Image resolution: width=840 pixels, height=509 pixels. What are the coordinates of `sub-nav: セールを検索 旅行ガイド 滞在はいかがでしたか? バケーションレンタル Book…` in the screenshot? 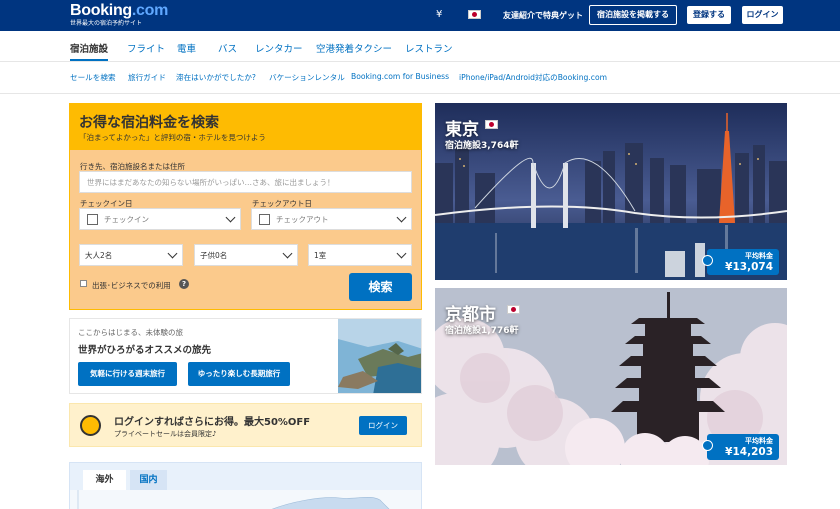 It's located at (420, 78).